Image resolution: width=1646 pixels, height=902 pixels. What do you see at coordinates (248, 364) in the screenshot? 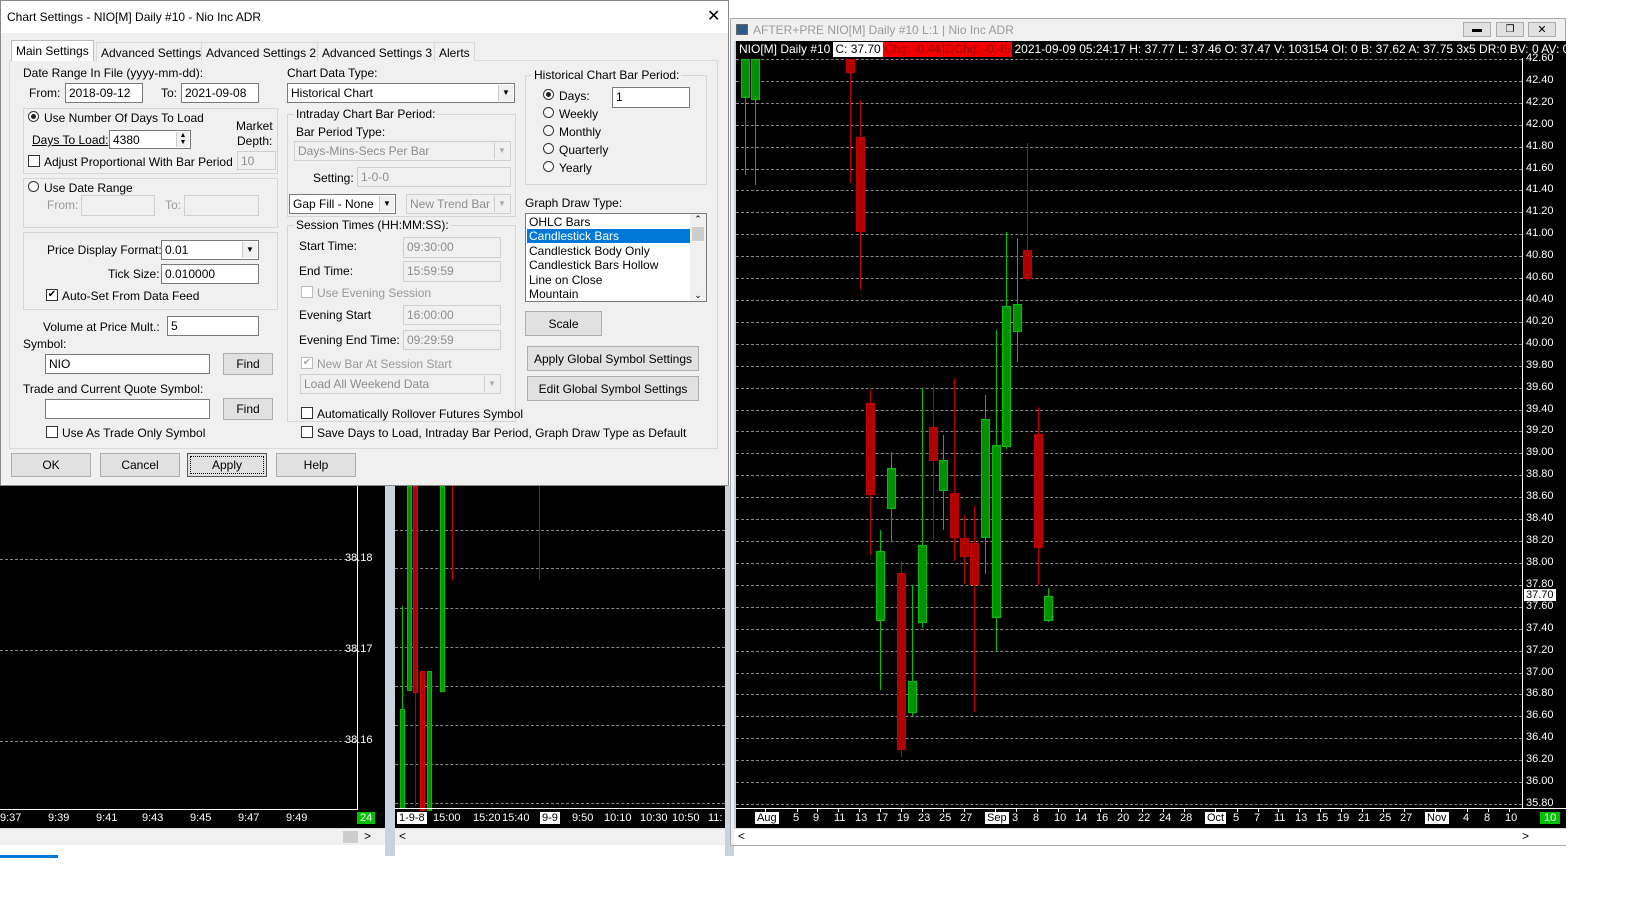
I see `find-symbol-button: Find` at bounding box center [248, 364].